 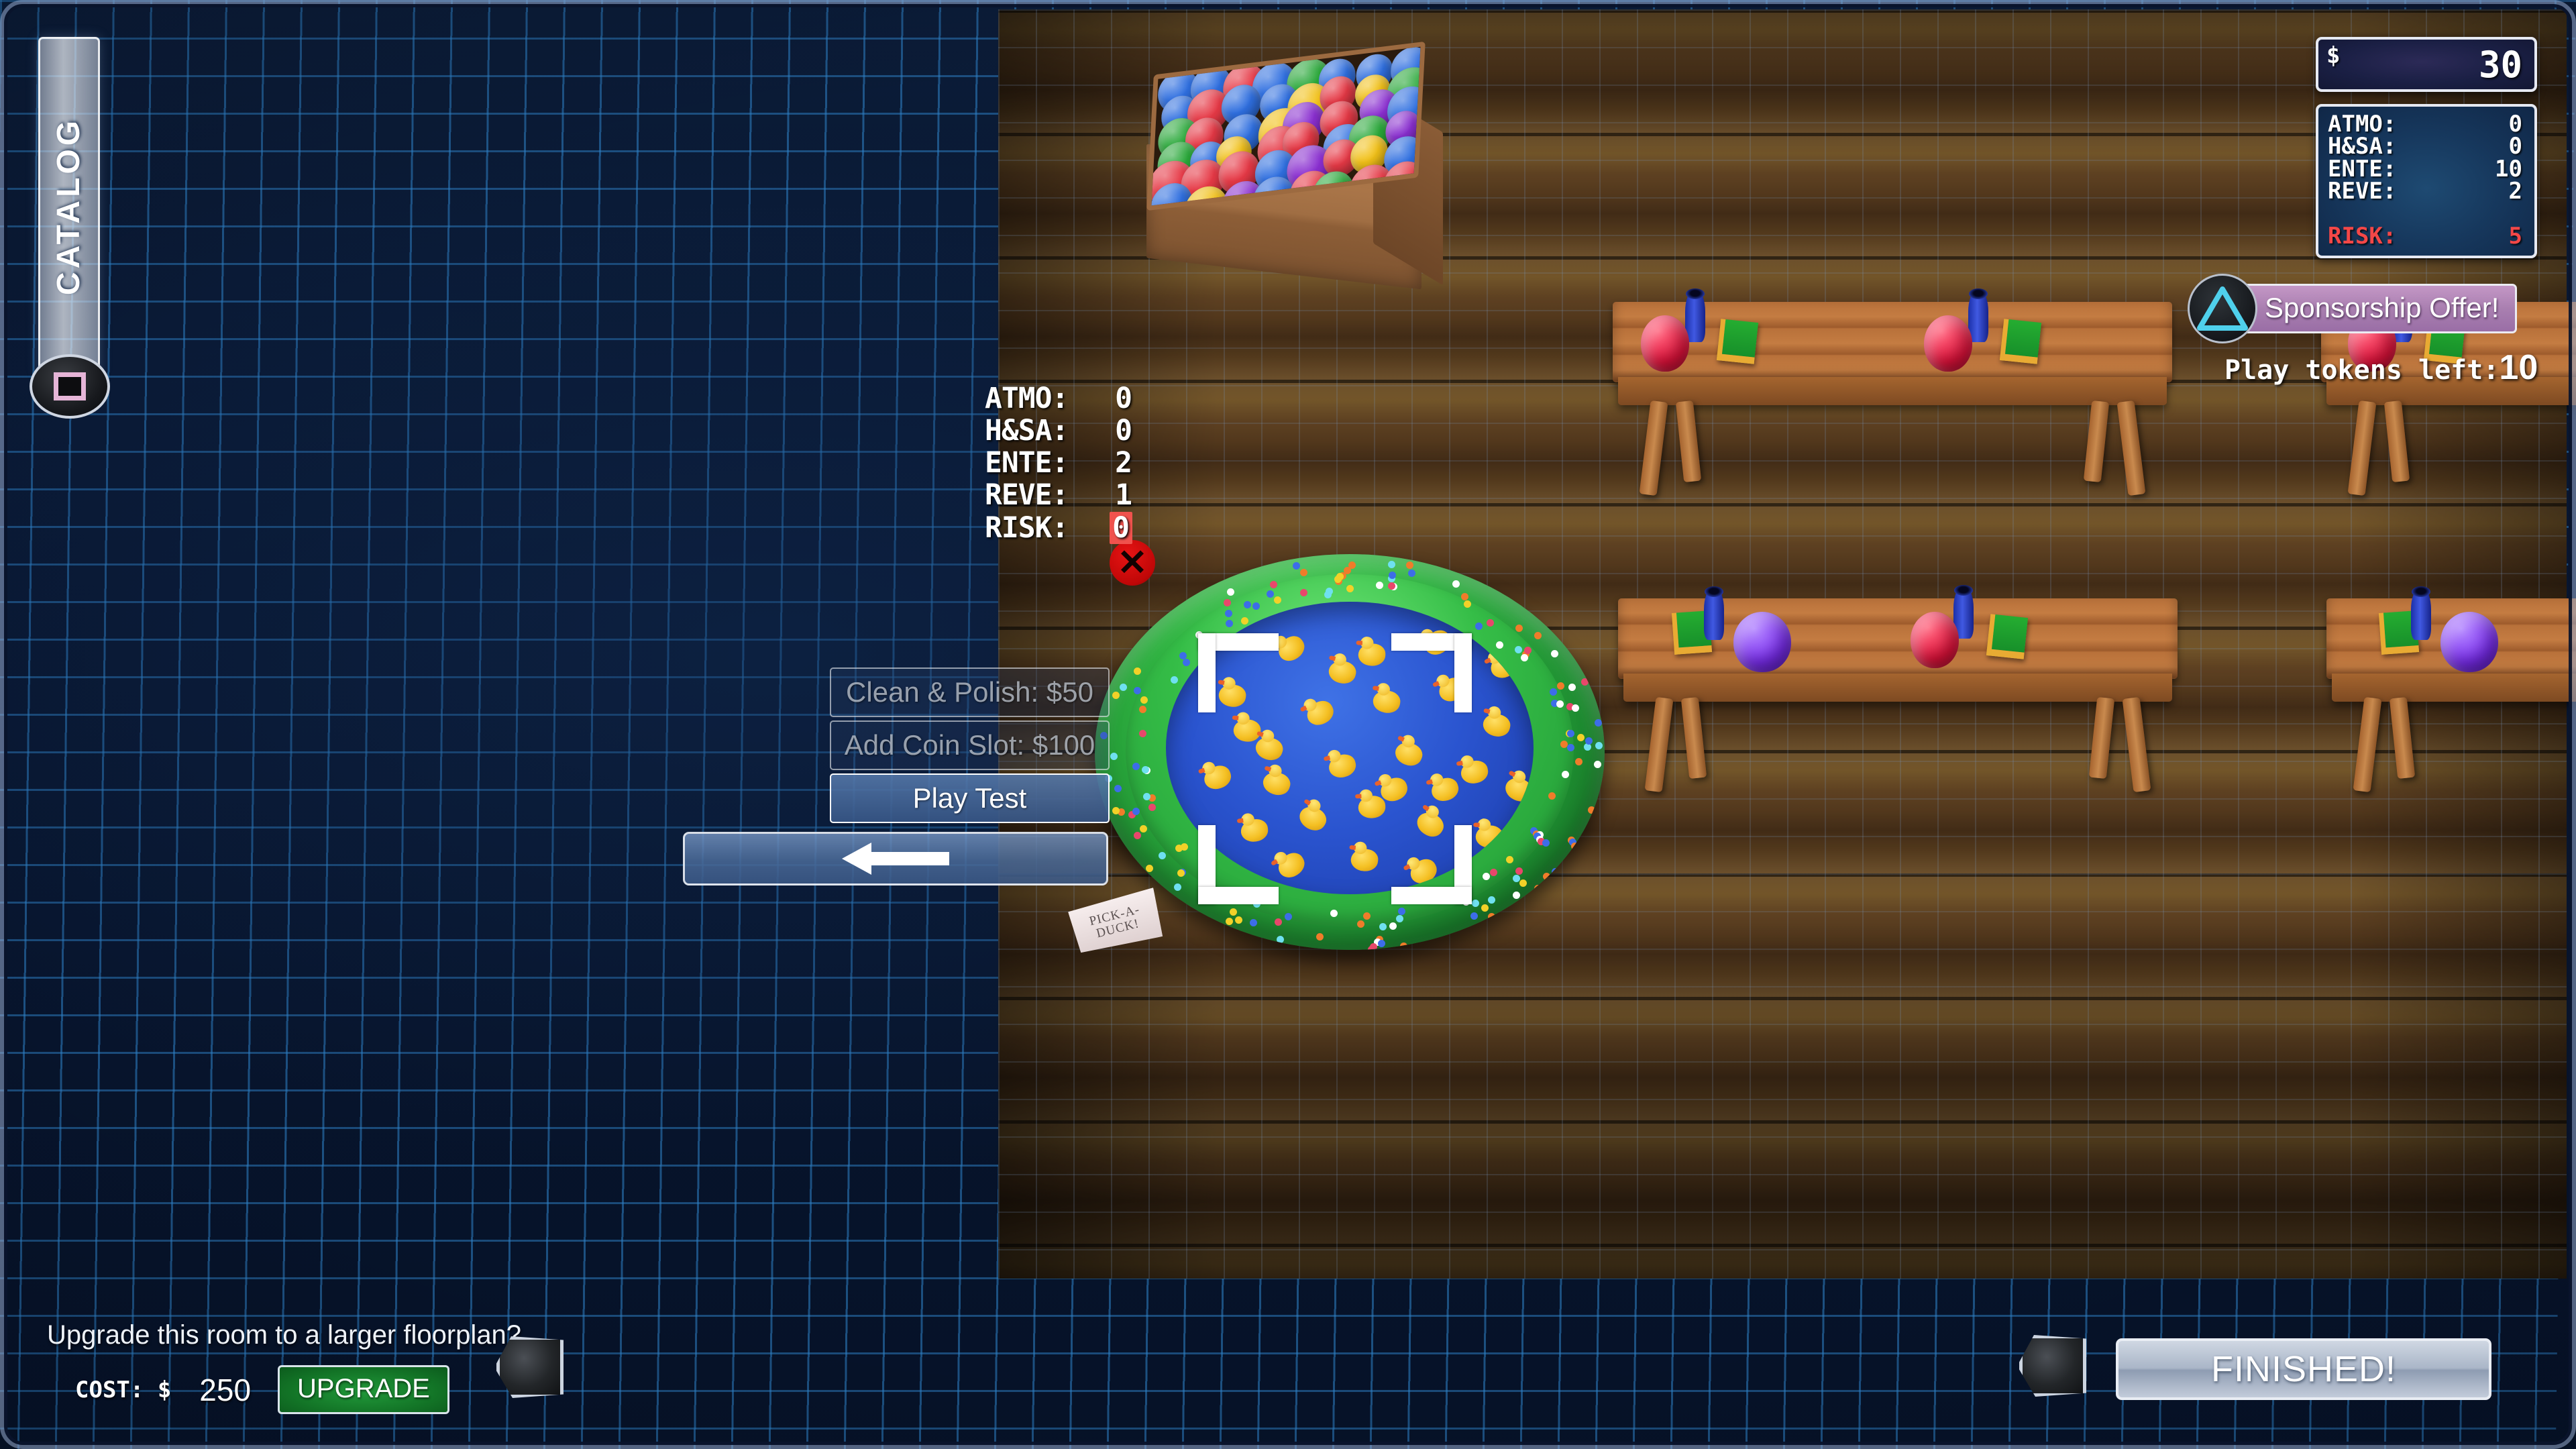 I want to click on back-button, so click(x=895, y=858).